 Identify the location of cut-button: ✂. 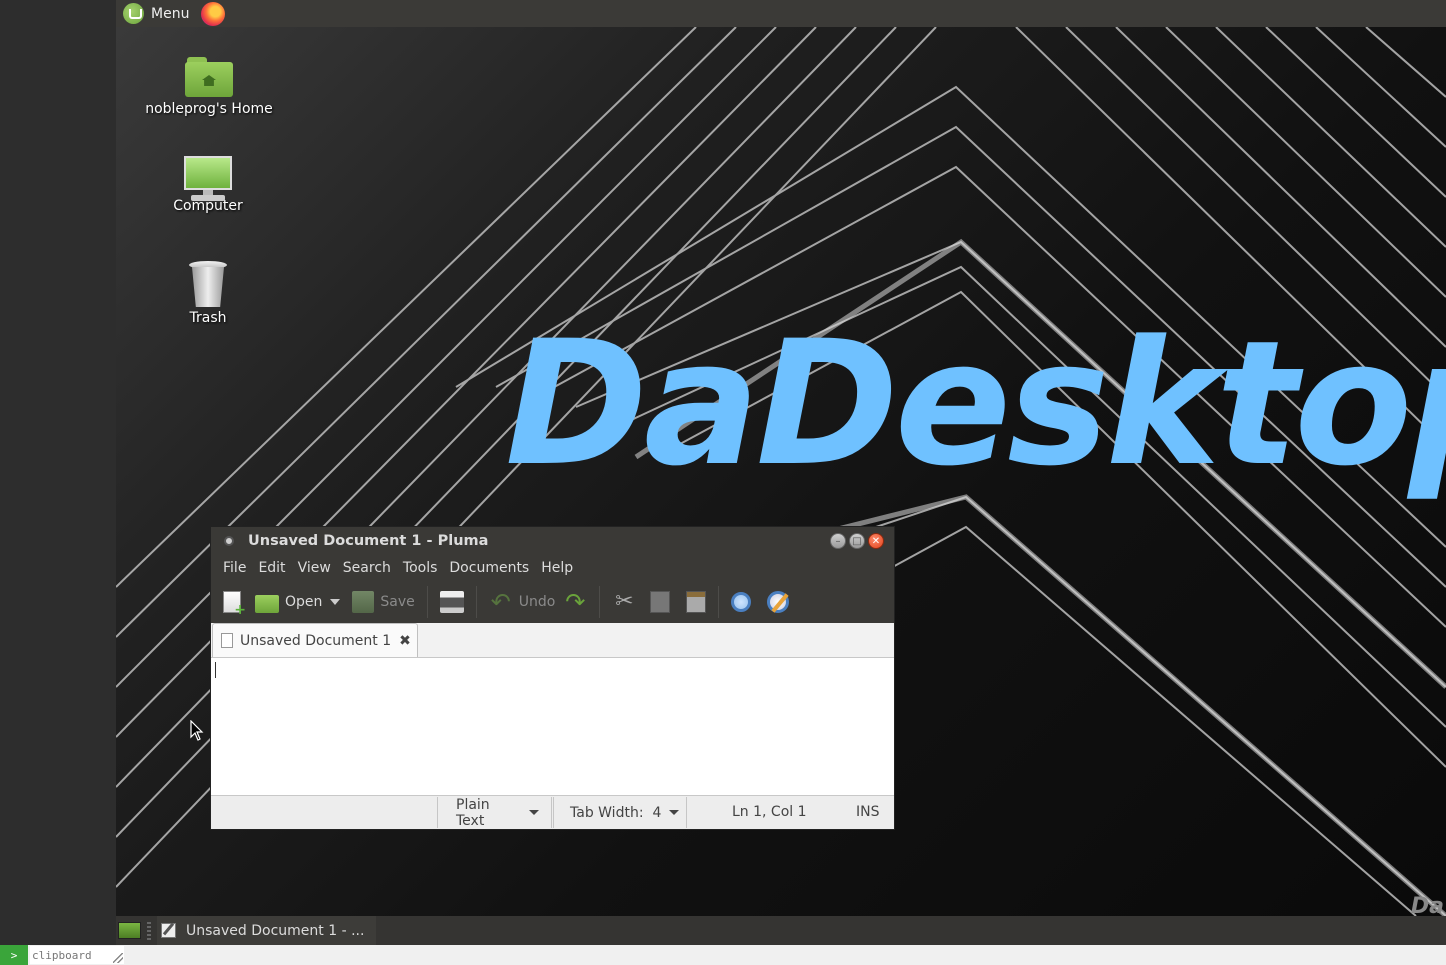
(624, 602).